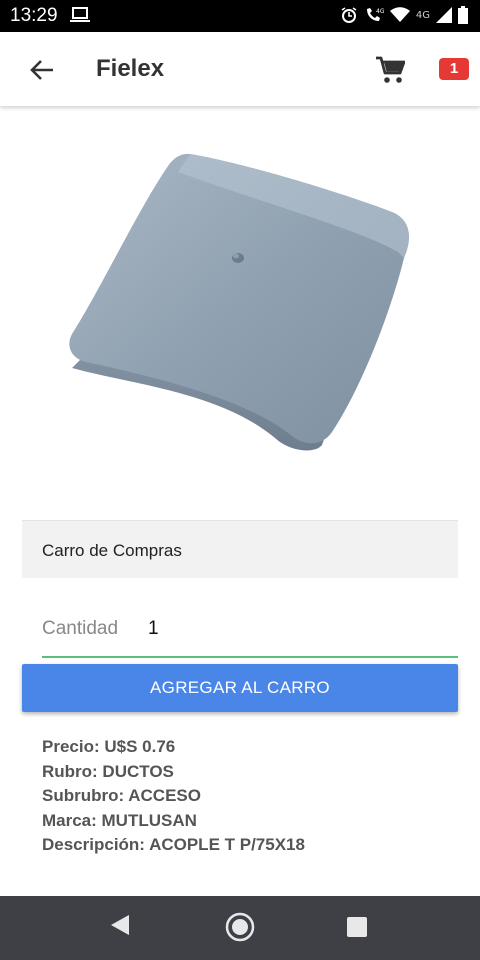  What do you see at coordinates (121, 795) in the screenshot?
I see `subcategory-text: Subrubro: ACCESO` at bounding box center [121, 795].